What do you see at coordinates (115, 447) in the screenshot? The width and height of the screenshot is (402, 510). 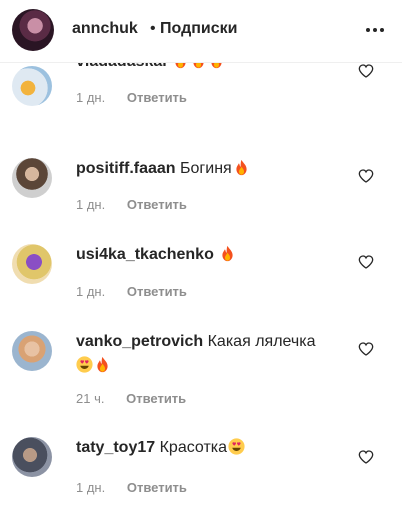 I see `commenter-username: taty_toy17` at bounding box center [115, 447].